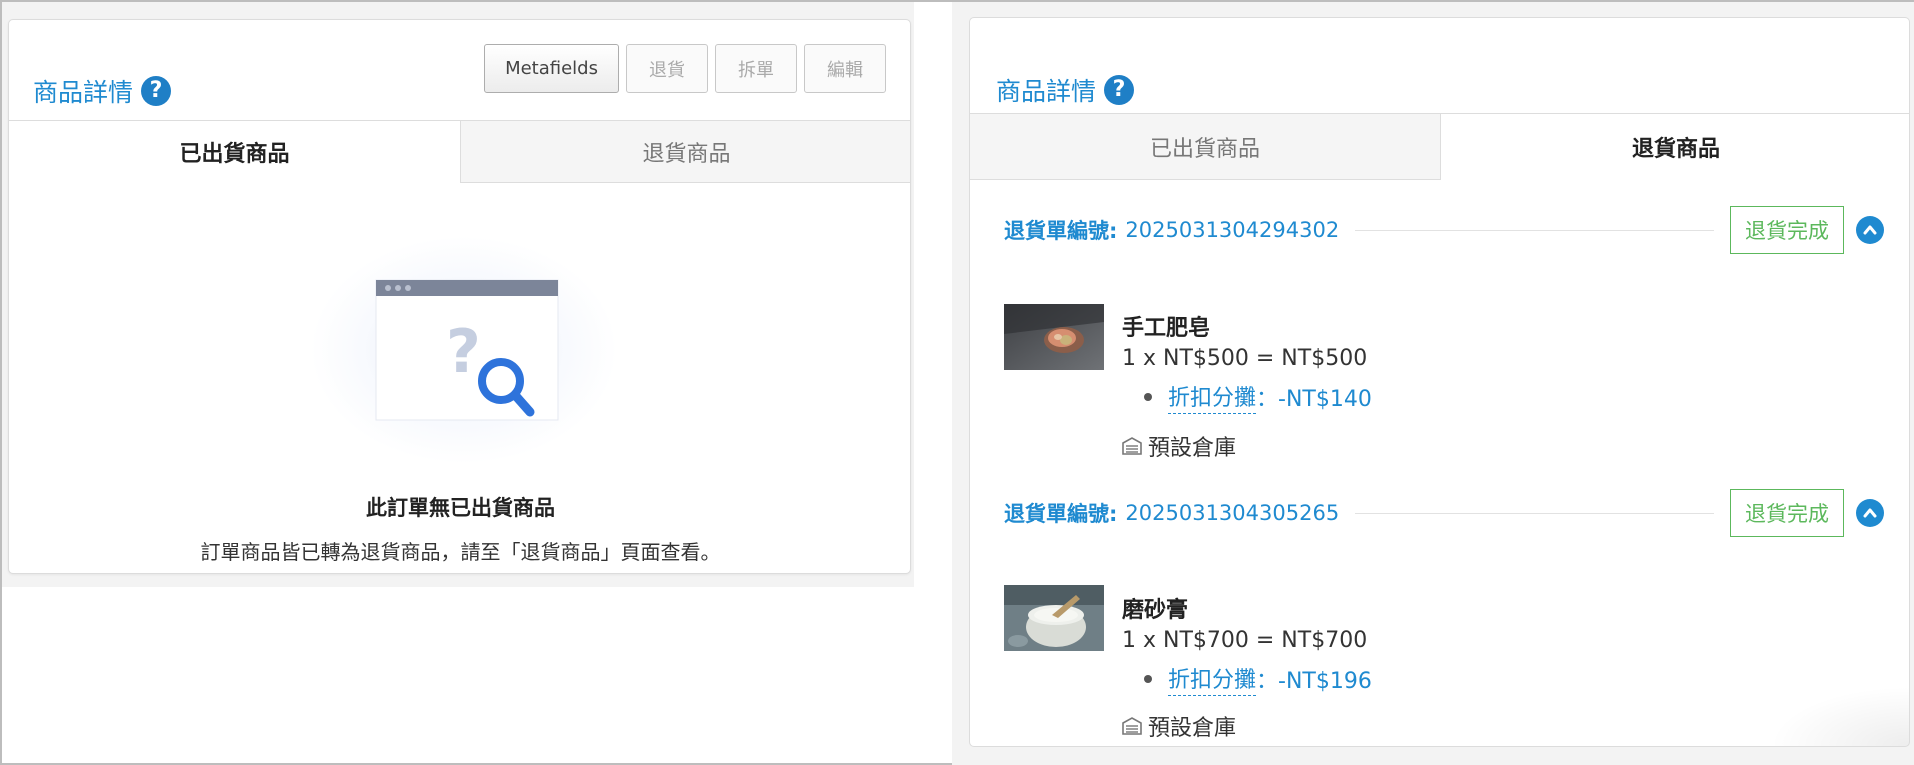 The width and height of the screenshot is (1914, 765). What do you see at coordinates (1232, 230) in the screenshot?
I see `return-number: 2025031304294302` at bounding box center [1232, 230].